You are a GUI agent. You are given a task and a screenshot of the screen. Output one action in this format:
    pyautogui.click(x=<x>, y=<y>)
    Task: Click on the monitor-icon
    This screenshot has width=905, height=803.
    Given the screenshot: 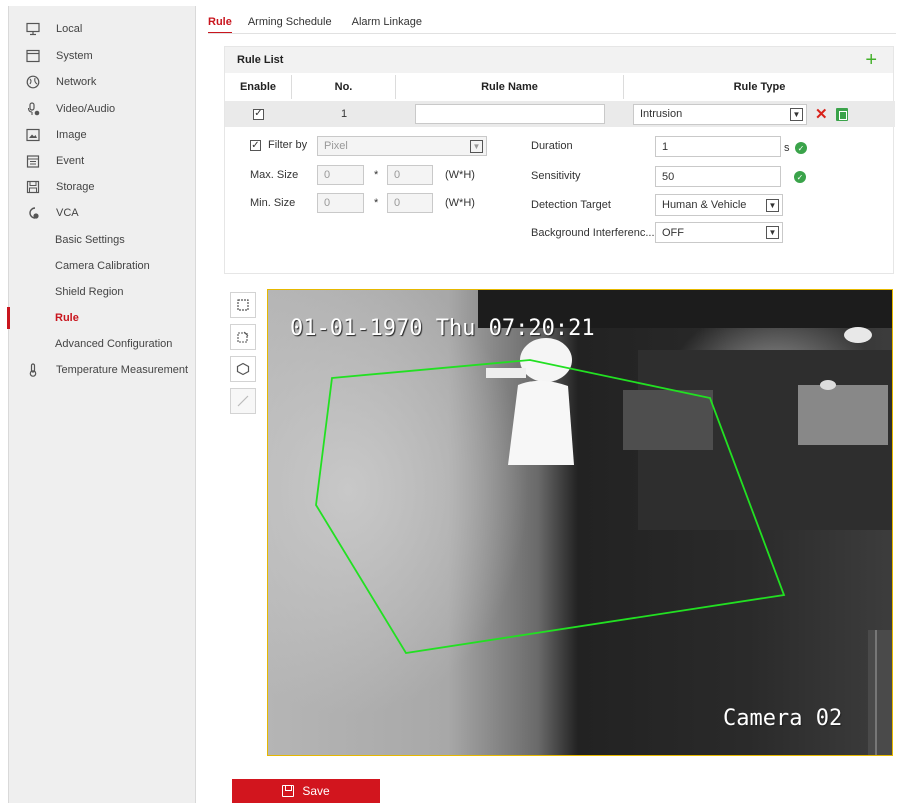 What is the action you would take?
    pyautogui.click(x=33, y=29)
    